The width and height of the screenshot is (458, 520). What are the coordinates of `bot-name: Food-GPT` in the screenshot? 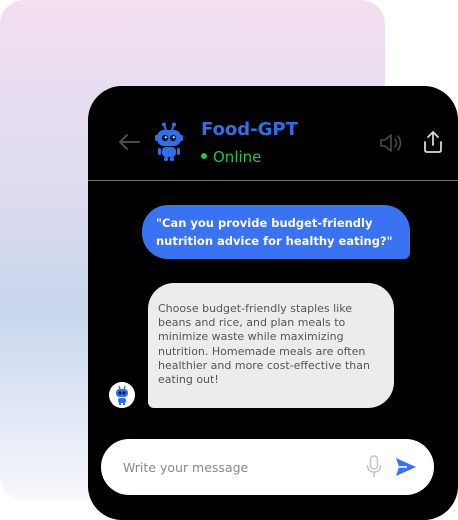 It's located at (249, 129).